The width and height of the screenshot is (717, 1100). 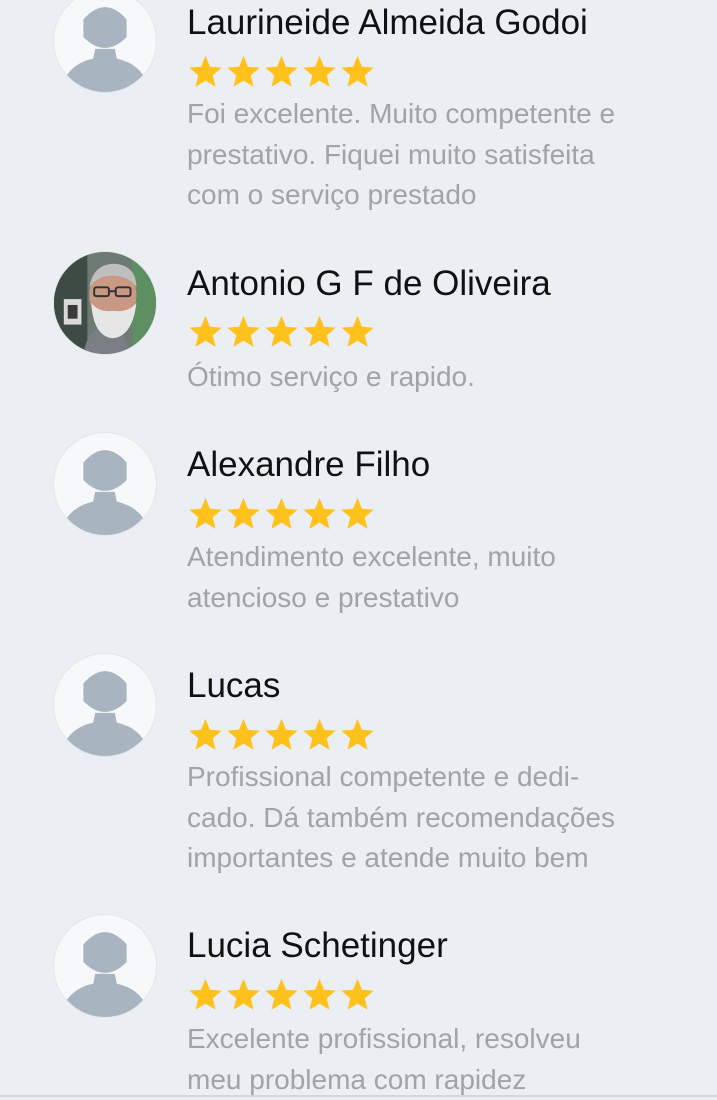 I want to click on reviewer-name: Lucas, so click(x=234, y=685).